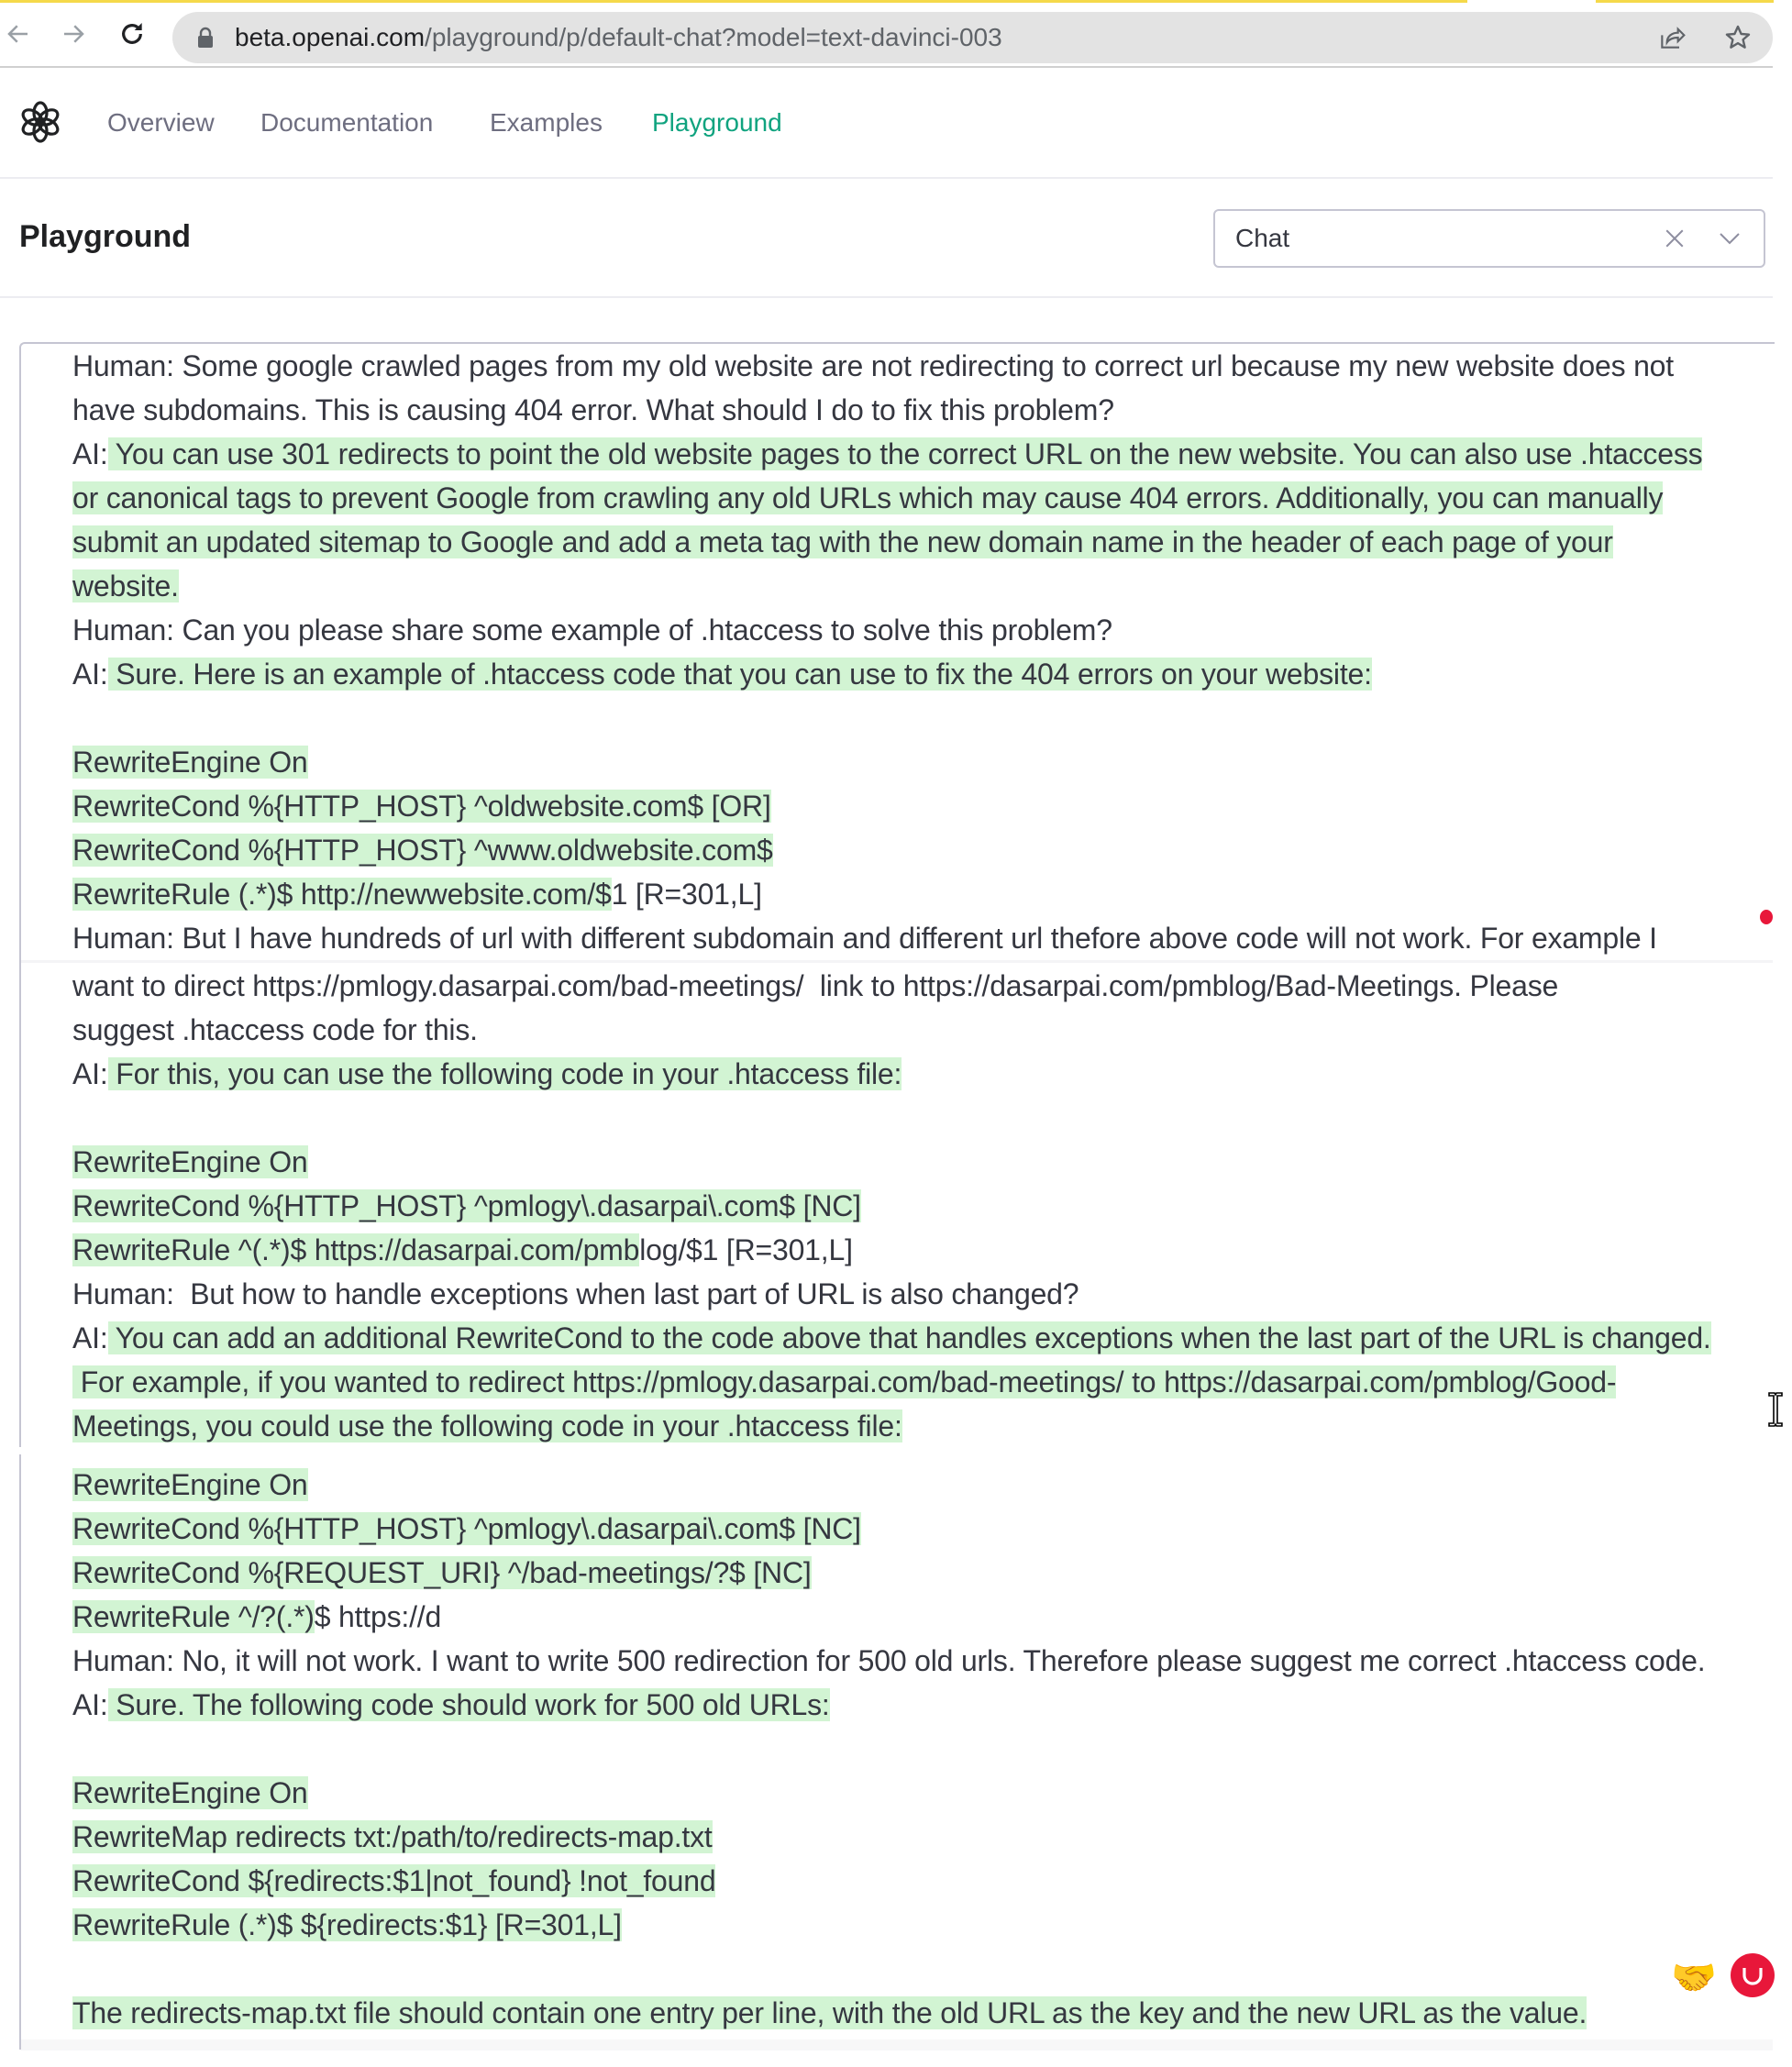 The height and width of the screenshot is (2067, 1792). What do you see at coordinates (717, 123) in the screenshot?
I see `nav-link-playground: Playground` at bounding box center [717, 123].